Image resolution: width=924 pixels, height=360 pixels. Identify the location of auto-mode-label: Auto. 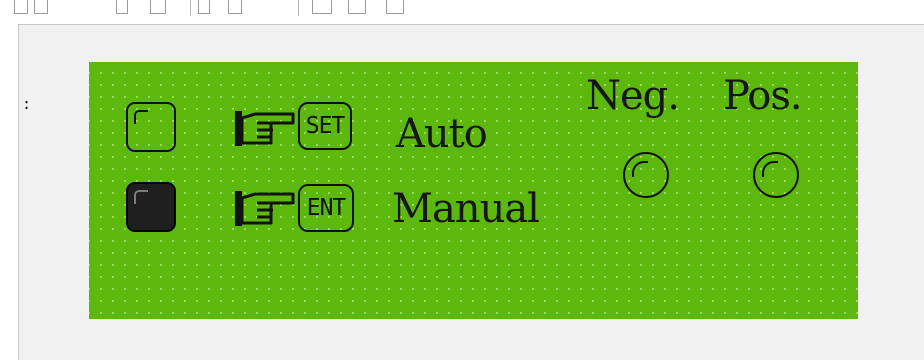
(442, 134).